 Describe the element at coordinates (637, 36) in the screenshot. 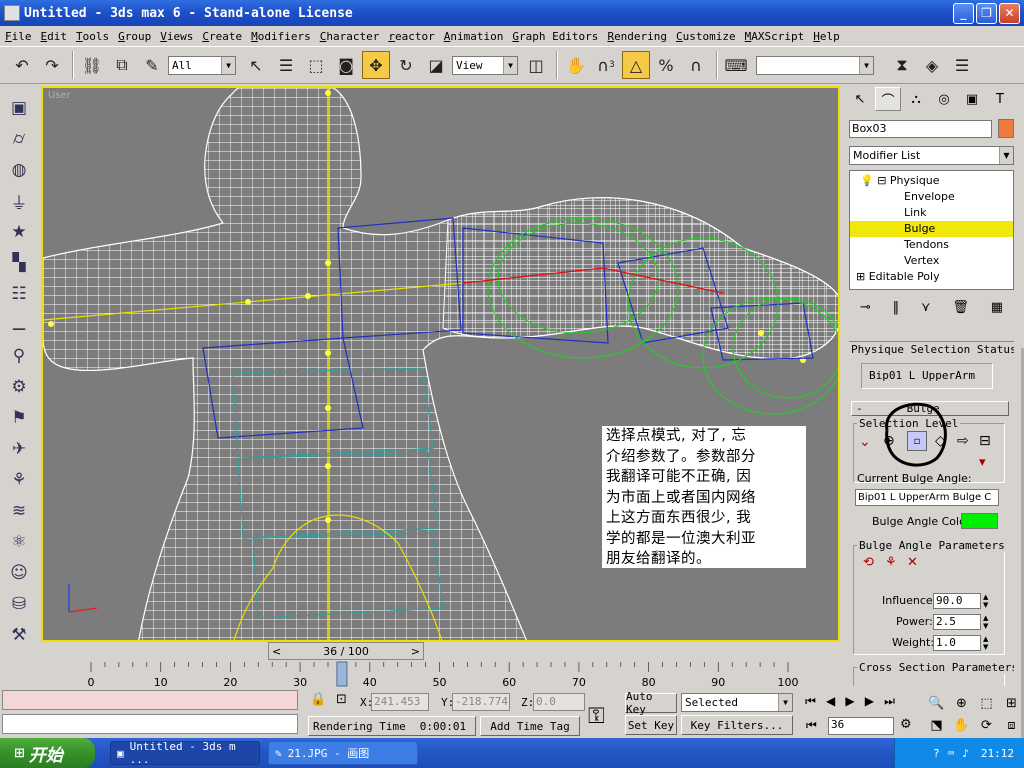

I see `menu-rendering: Rendering` at that location.